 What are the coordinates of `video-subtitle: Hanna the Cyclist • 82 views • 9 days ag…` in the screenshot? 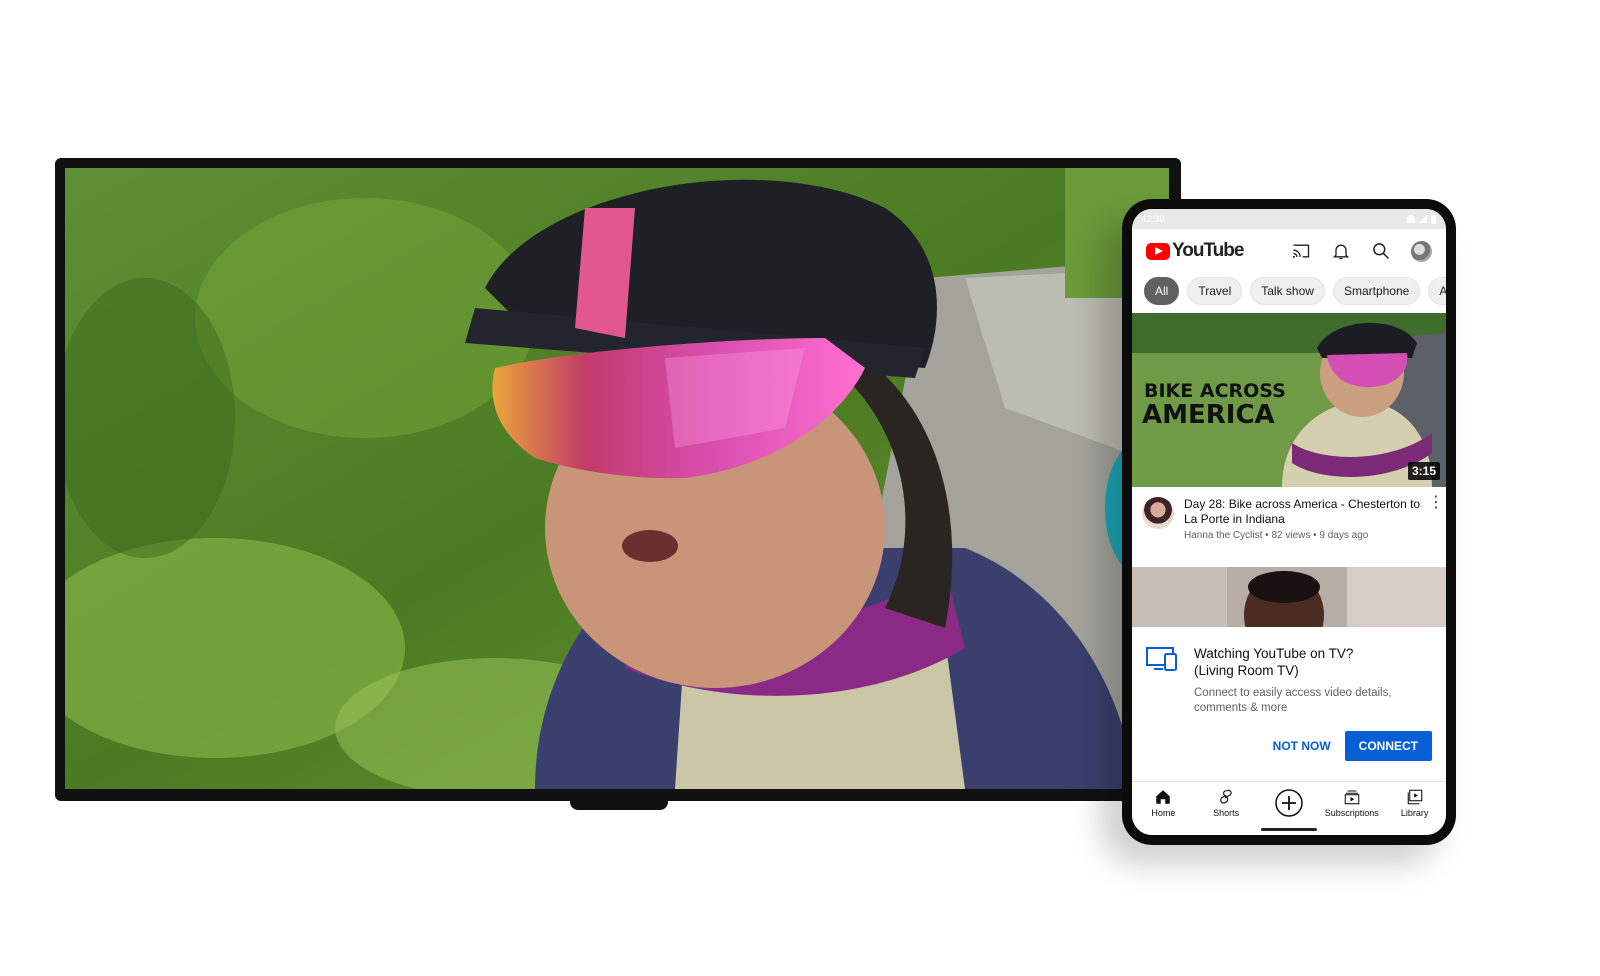 It's located at (1310, 535).